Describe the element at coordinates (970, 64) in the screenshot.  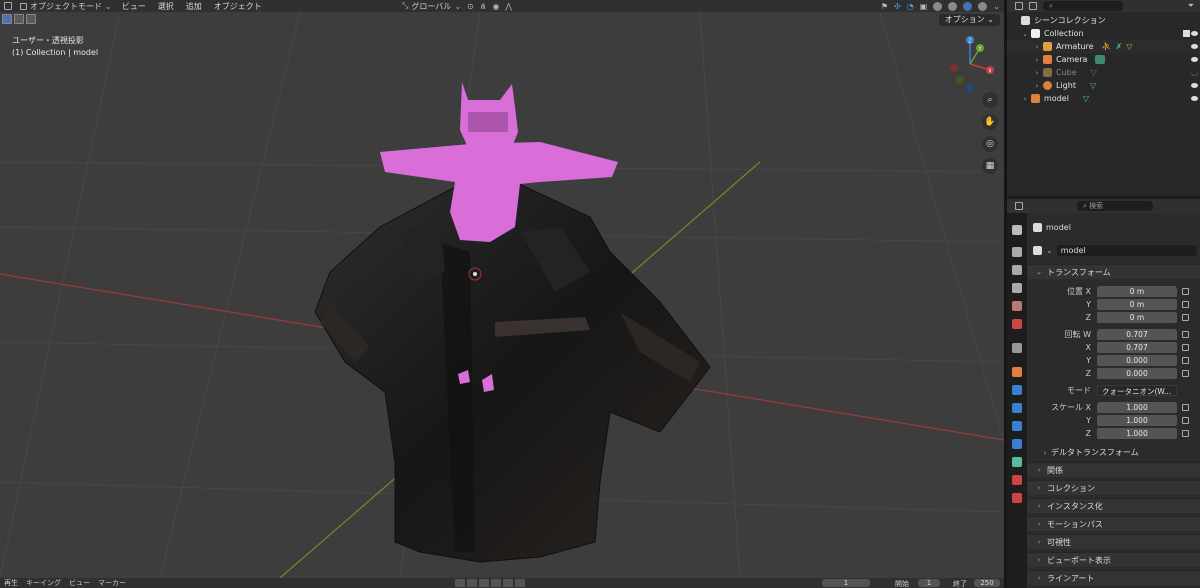
I see `navigation-gizmo: Z X Y` at that location.